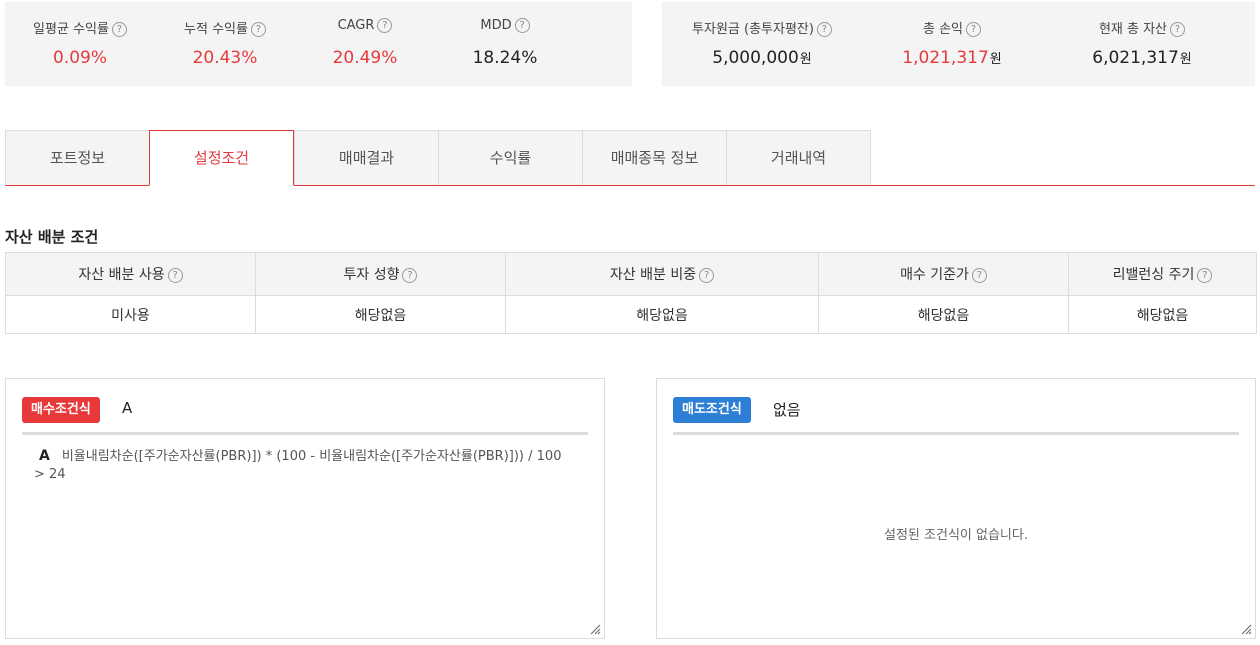  I want to click on tab-port-info: 포트정보, so click(77, 157).